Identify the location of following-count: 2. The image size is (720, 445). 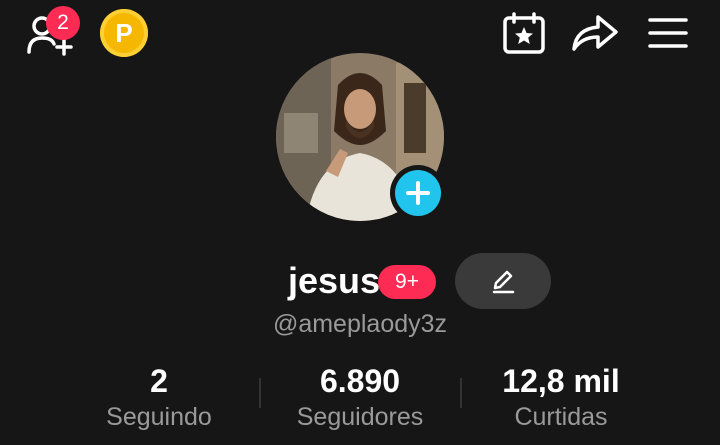
(159, 381).